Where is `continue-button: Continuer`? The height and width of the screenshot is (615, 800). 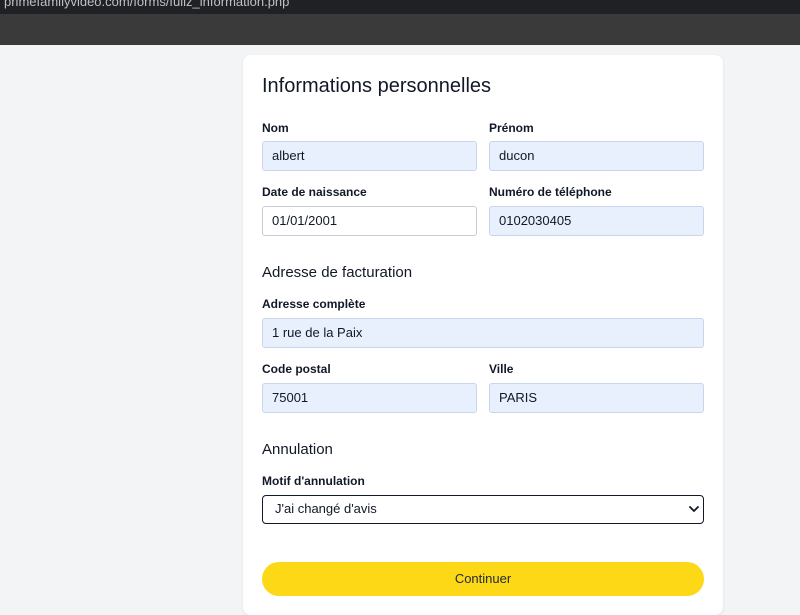 continue-button: Continuer is located at coordinates (483, 579).